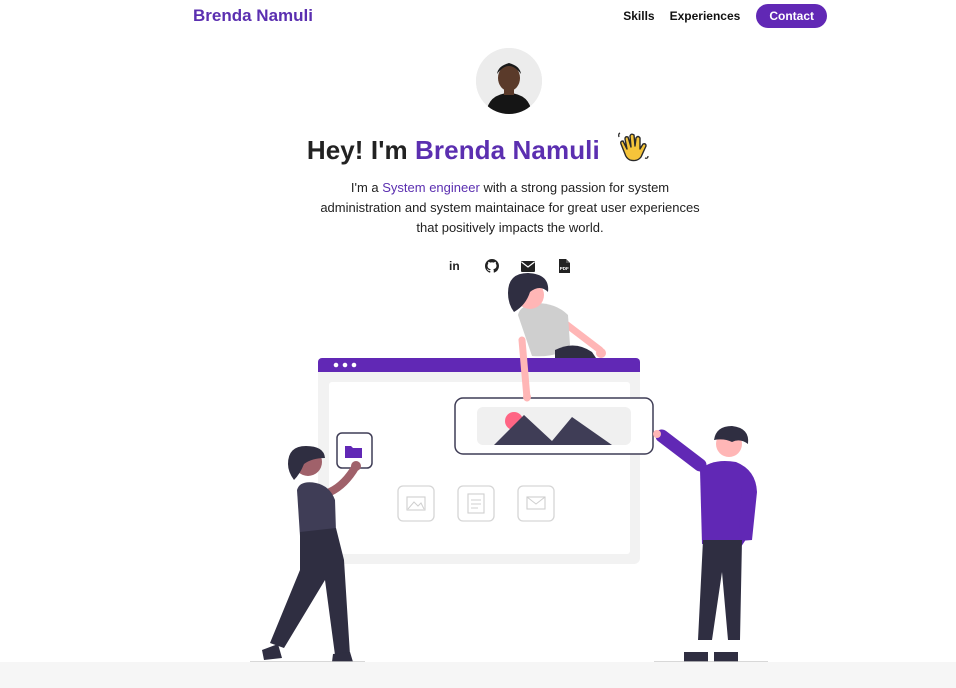 Image resolution: width=956 pixels, height=688 pixels. What do you see at coordinates (357, 150) in the screenshot?
I see `hero-greeting: Hey! I'm` at bounding box center [357, 150].